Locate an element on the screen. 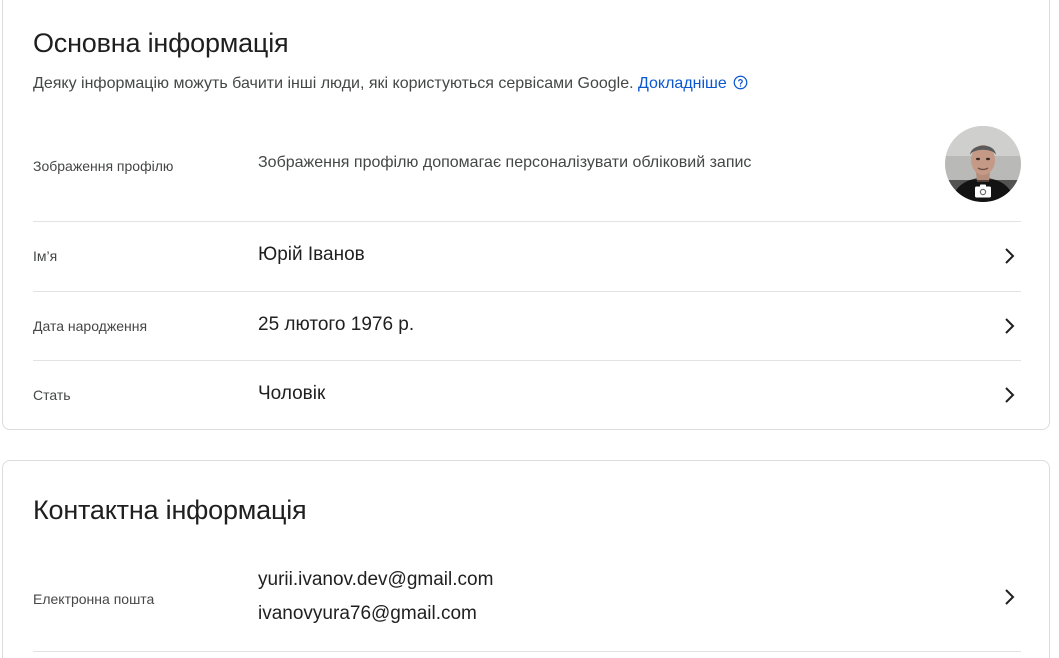 The image size is (1059, 658). birthday-value: 25 лютого 1976 р. is located at coordinates (336, 324).